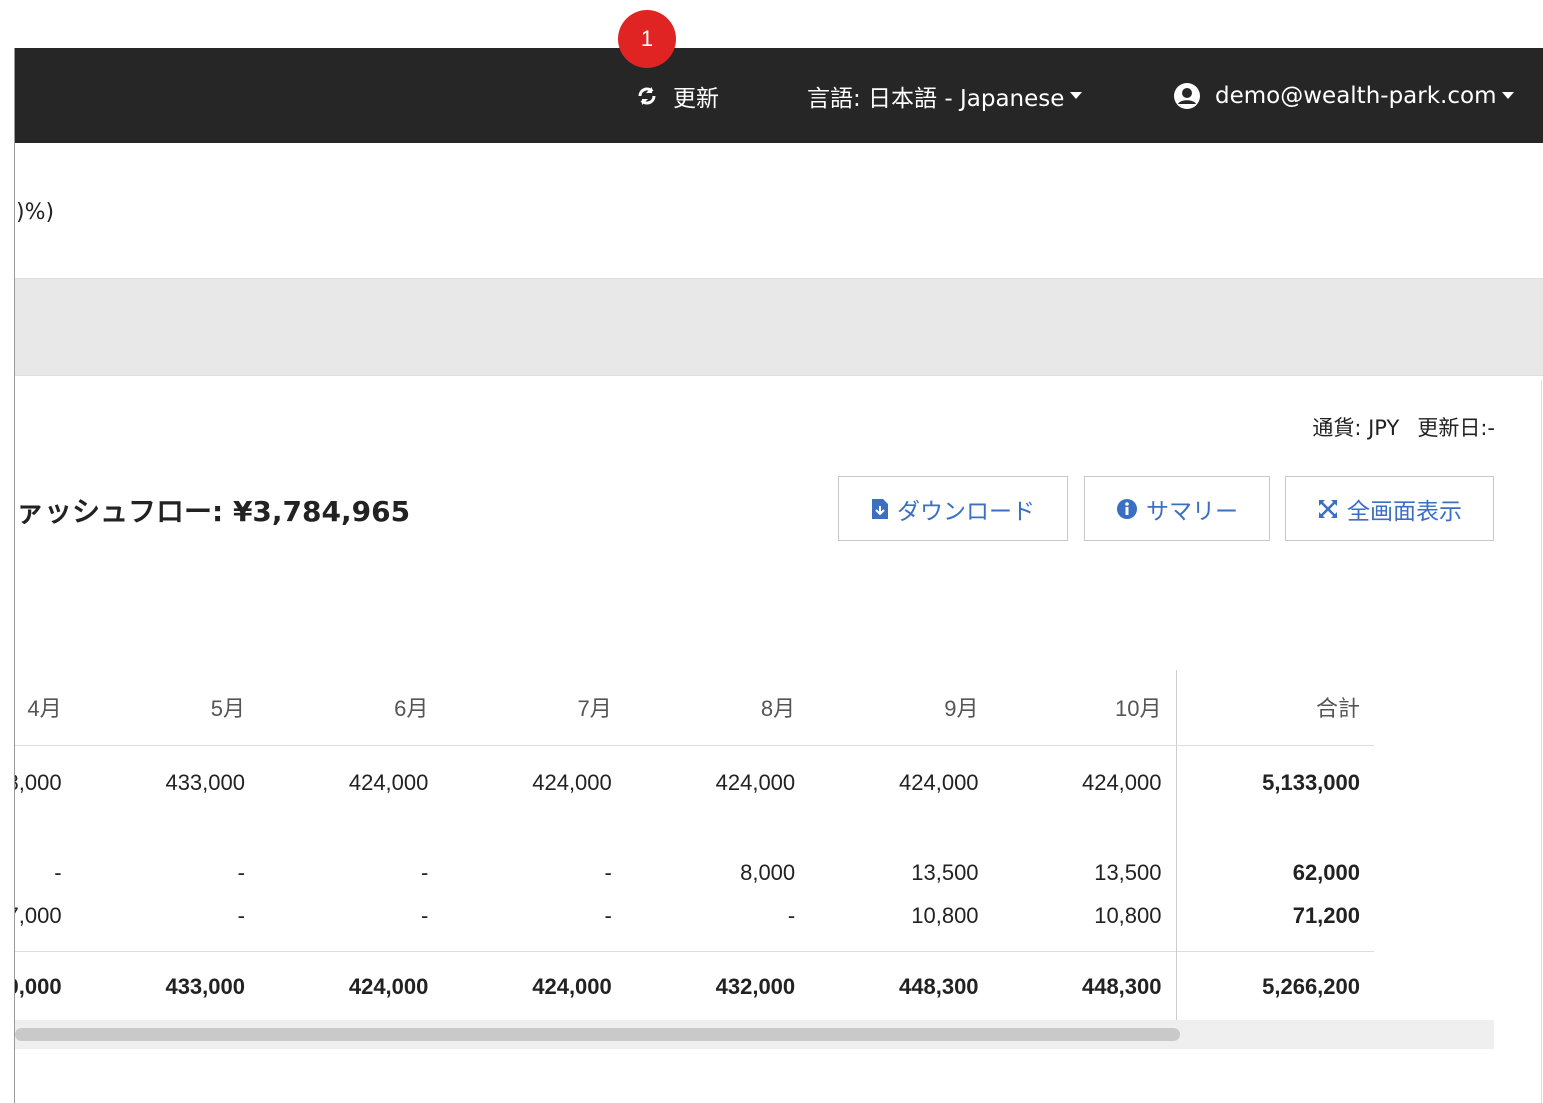  I want to click on download-label: ダウンロード, so click(966, 511).